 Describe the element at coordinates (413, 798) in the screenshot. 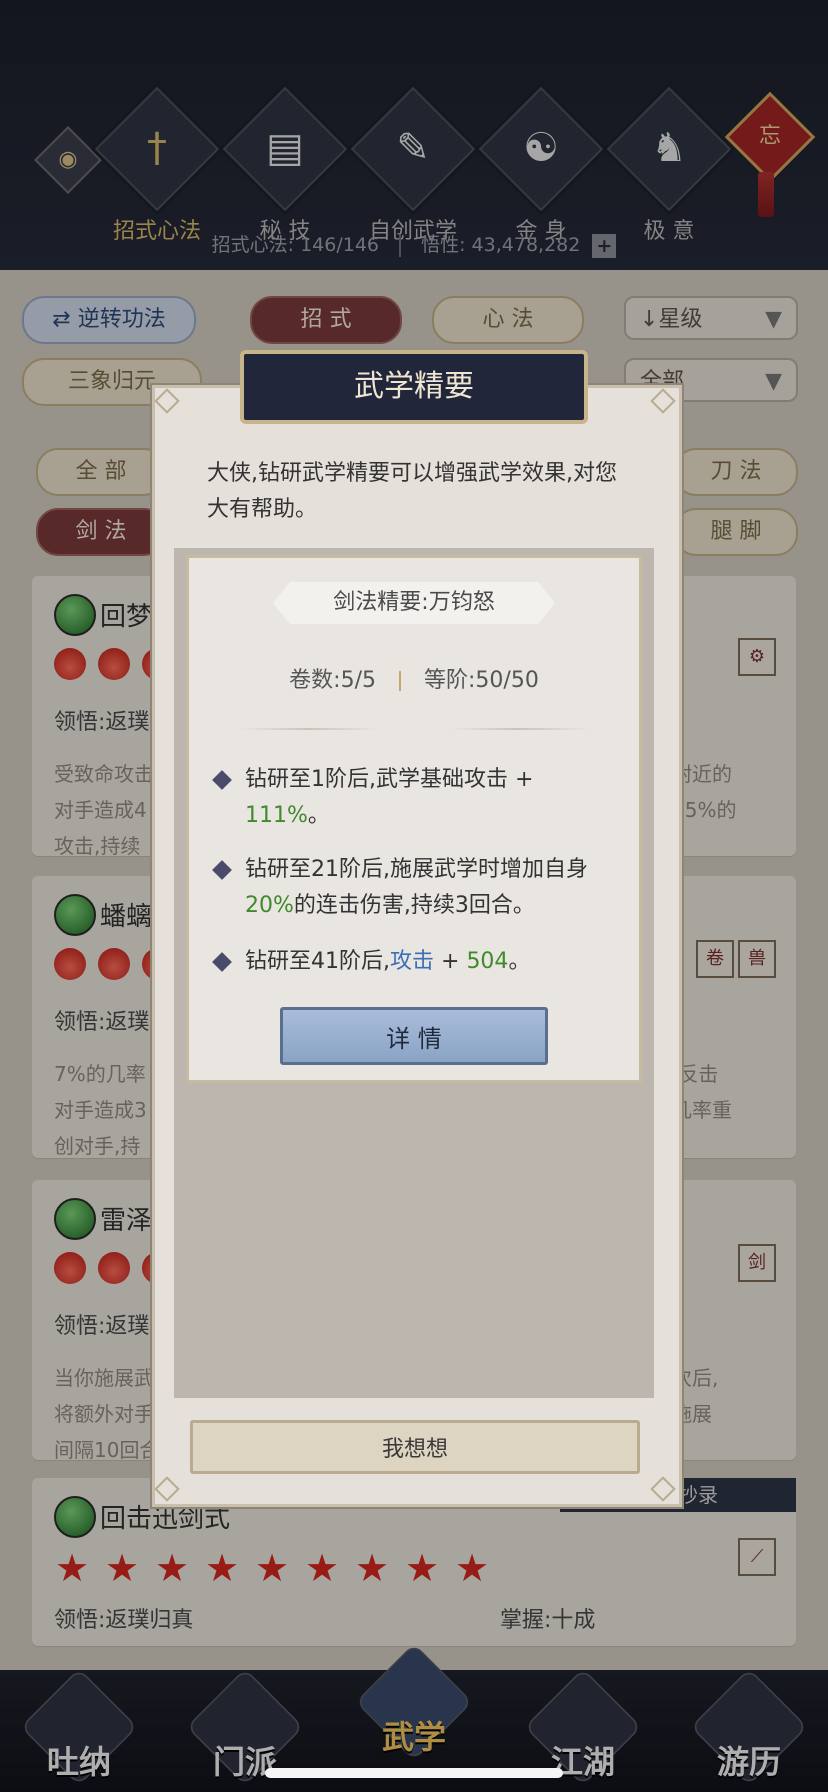

I see `essence-bonus-1: 钻研至1阶后,武学基础攻击 + 111%。` at that location.